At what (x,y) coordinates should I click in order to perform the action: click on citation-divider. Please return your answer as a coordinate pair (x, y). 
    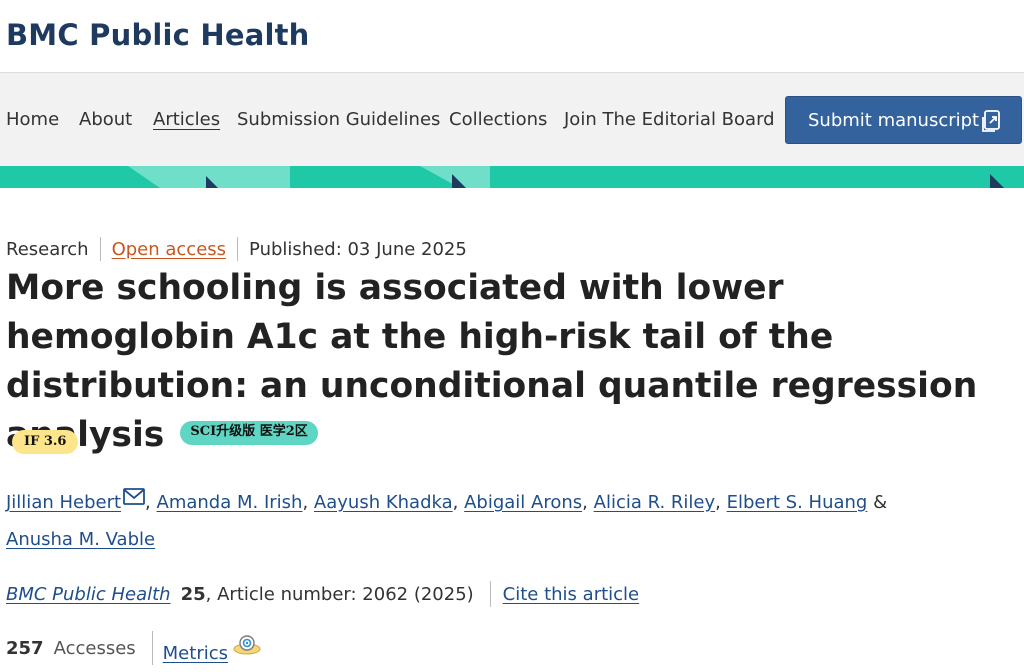
    Looking at the image, I should click on (490, 594).